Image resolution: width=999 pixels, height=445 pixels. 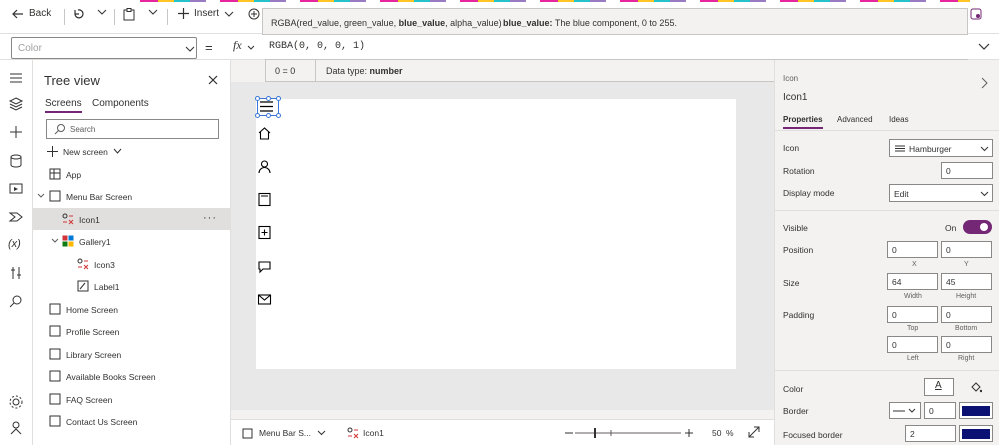 I want to click on expand-formula-icon, so click(x=984, y=47).